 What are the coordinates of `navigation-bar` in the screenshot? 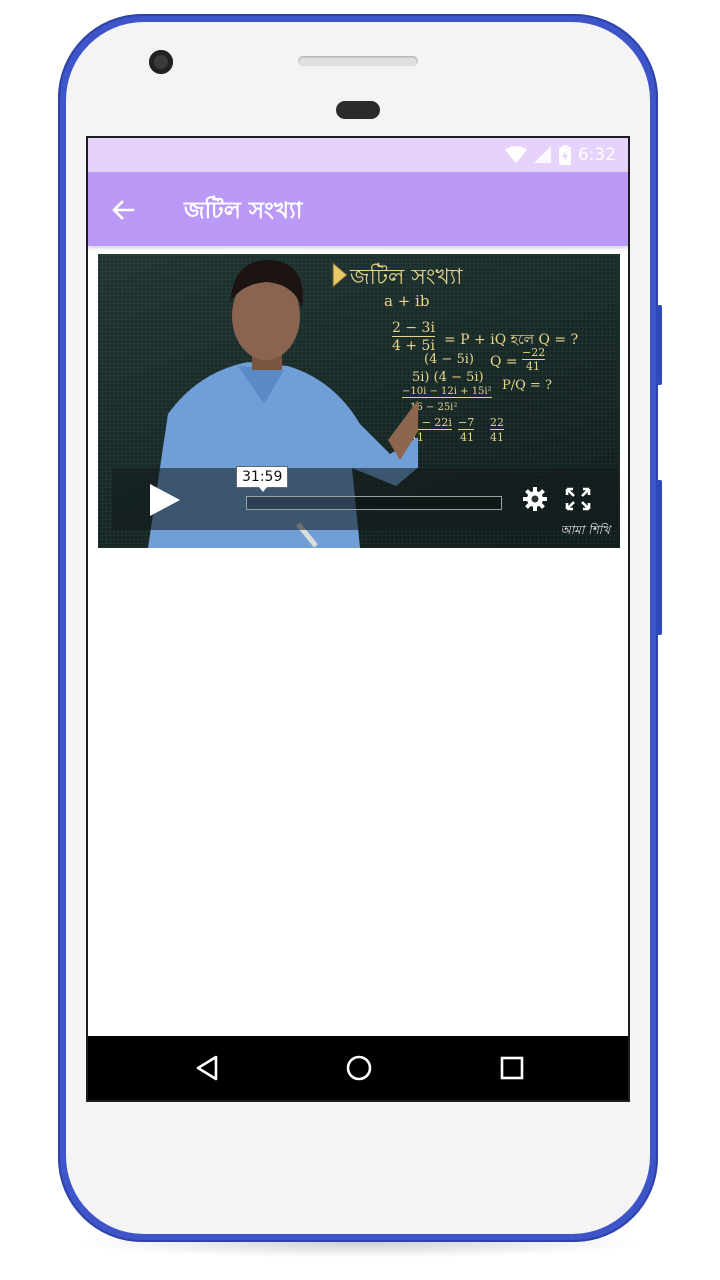 It's located at (358, 1068).